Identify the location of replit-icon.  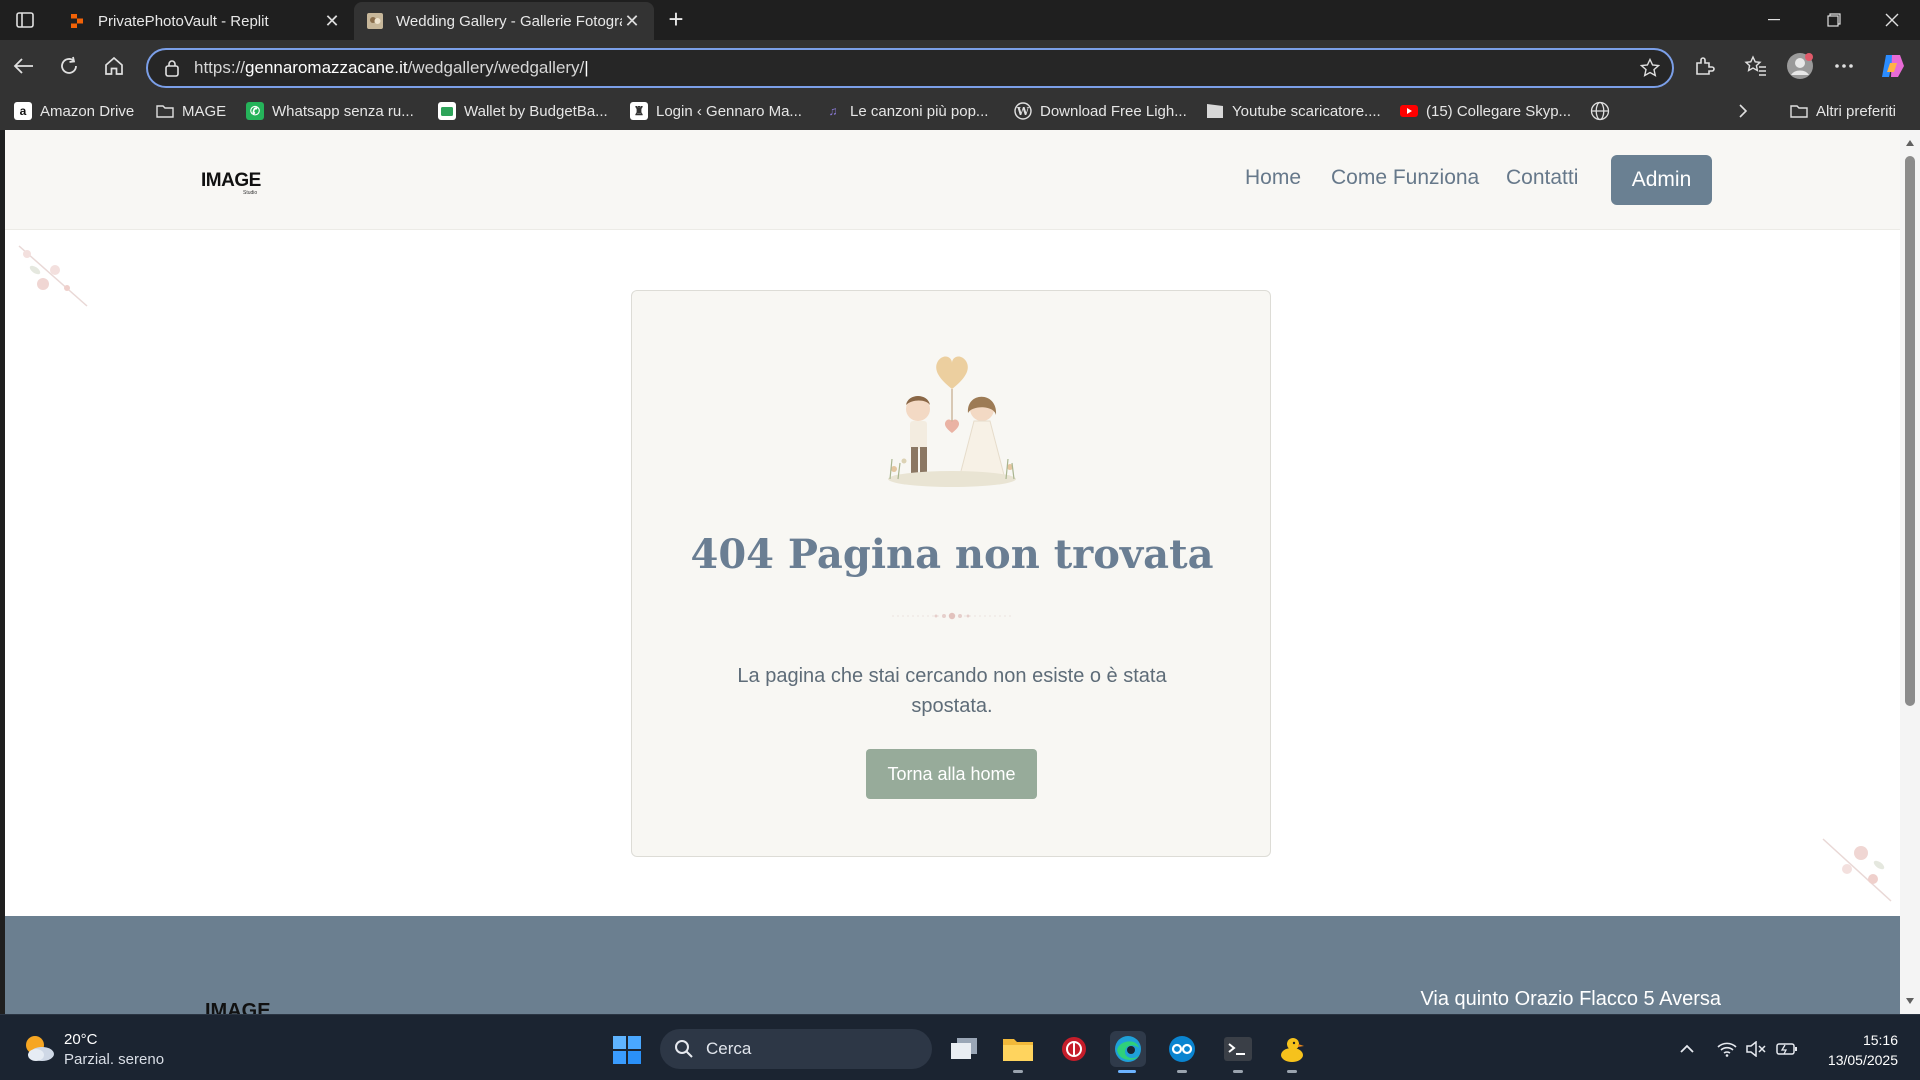
(77, 21).